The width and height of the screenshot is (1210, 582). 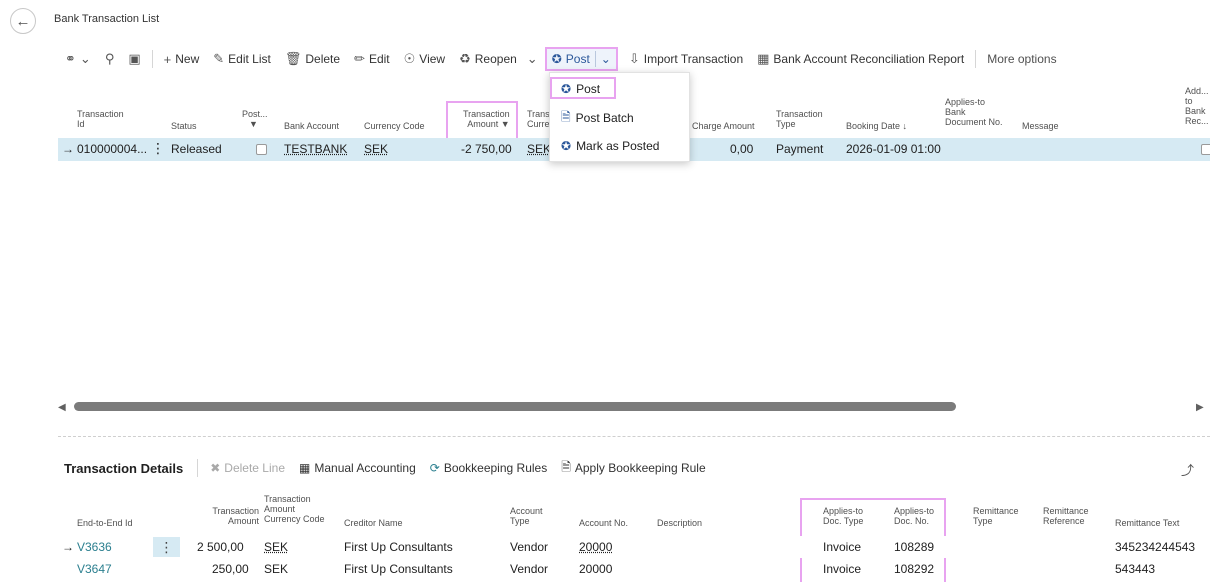 I want to click on reopen-label: Reopen, so click(x=495, y=59).